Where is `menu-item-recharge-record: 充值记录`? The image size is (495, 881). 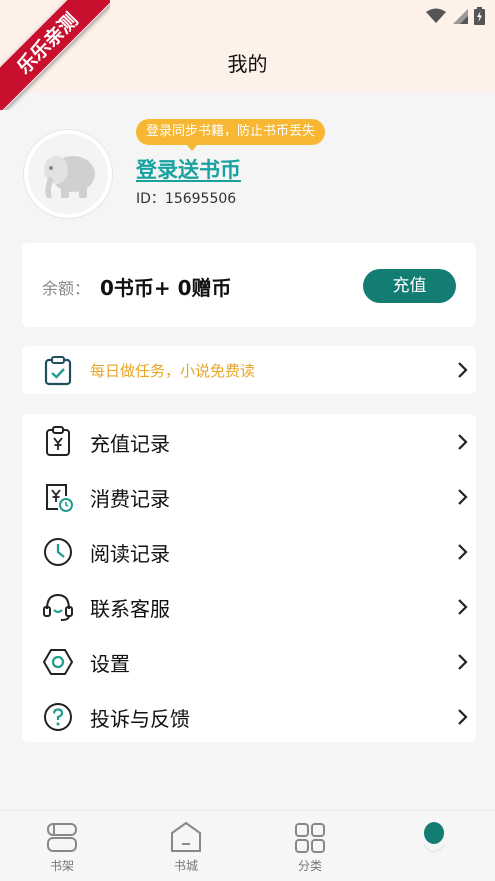
menu-item-recharge-record: 充值记录 is located at coordinates (249, 441).